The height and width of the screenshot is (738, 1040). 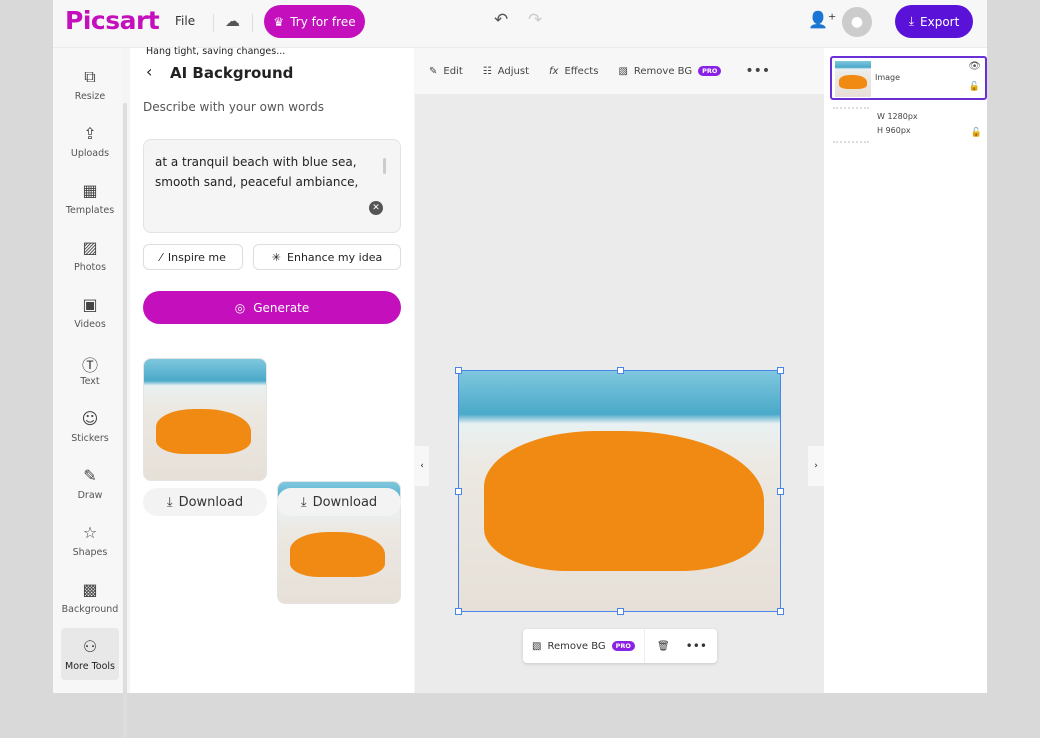 I want to click on photo-icon: ▨, so click(x=90, y=247).